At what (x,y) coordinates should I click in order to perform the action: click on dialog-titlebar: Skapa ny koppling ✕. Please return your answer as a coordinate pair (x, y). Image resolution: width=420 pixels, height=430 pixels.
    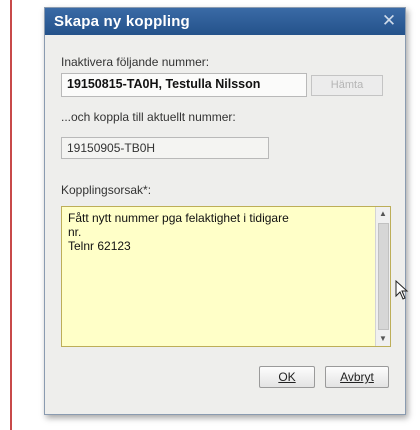
    Looking at the image, I should click on (225, 21).